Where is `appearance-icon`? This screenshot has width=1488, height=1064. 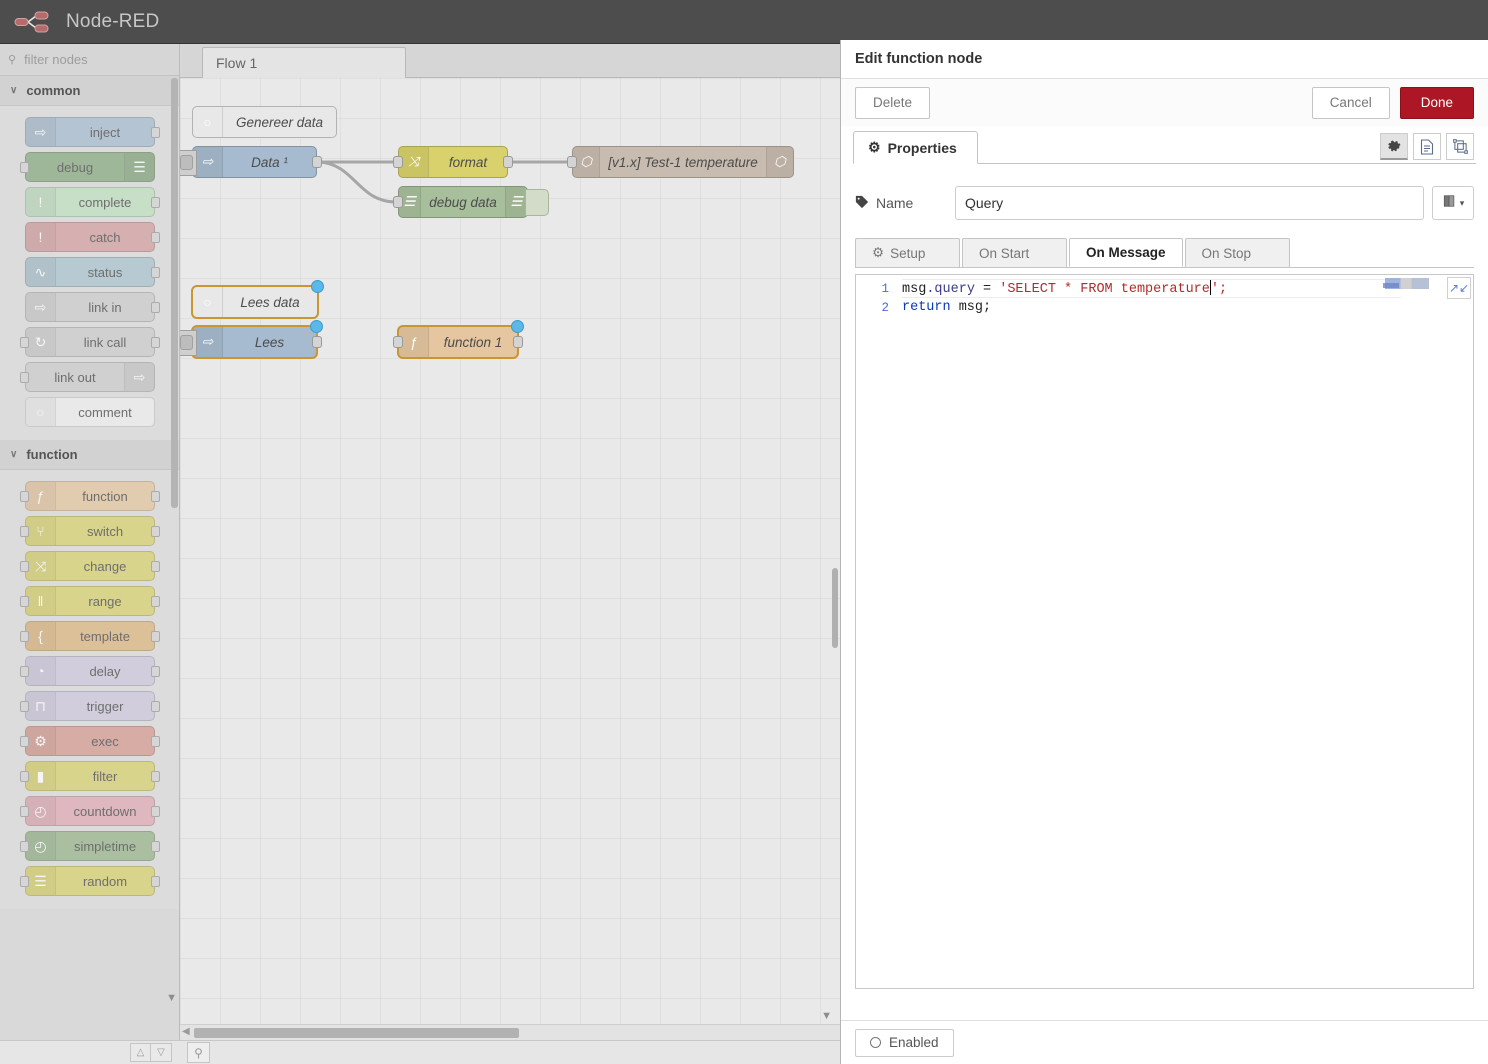
appearance-icon is located at coordinates (1460, 146).